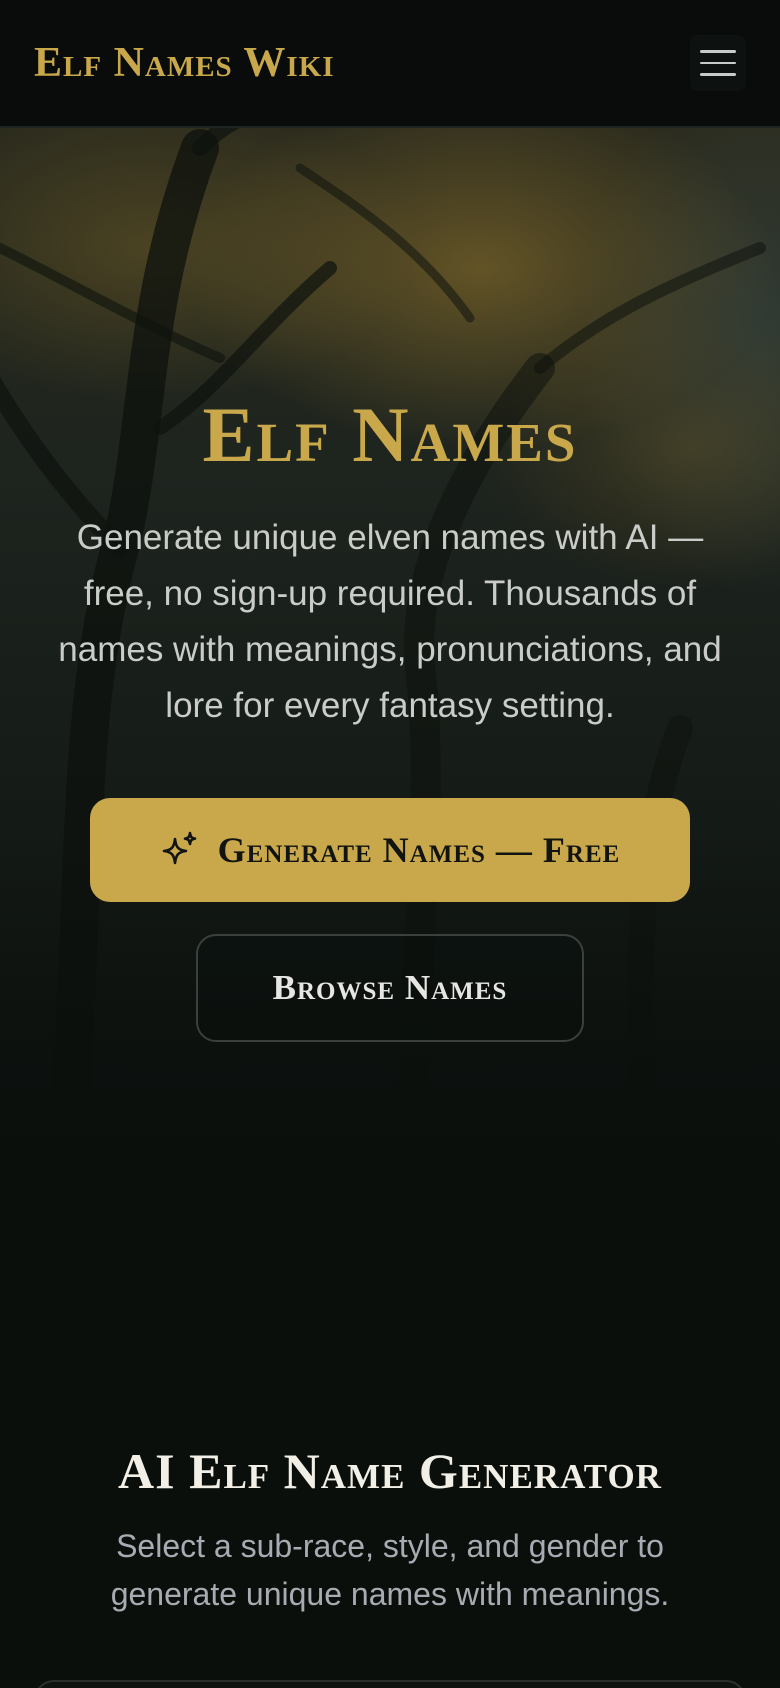 The width and height of the screenshot is (780, 1688). I want to click on hero-title: Elf Names, so click(390, 434).